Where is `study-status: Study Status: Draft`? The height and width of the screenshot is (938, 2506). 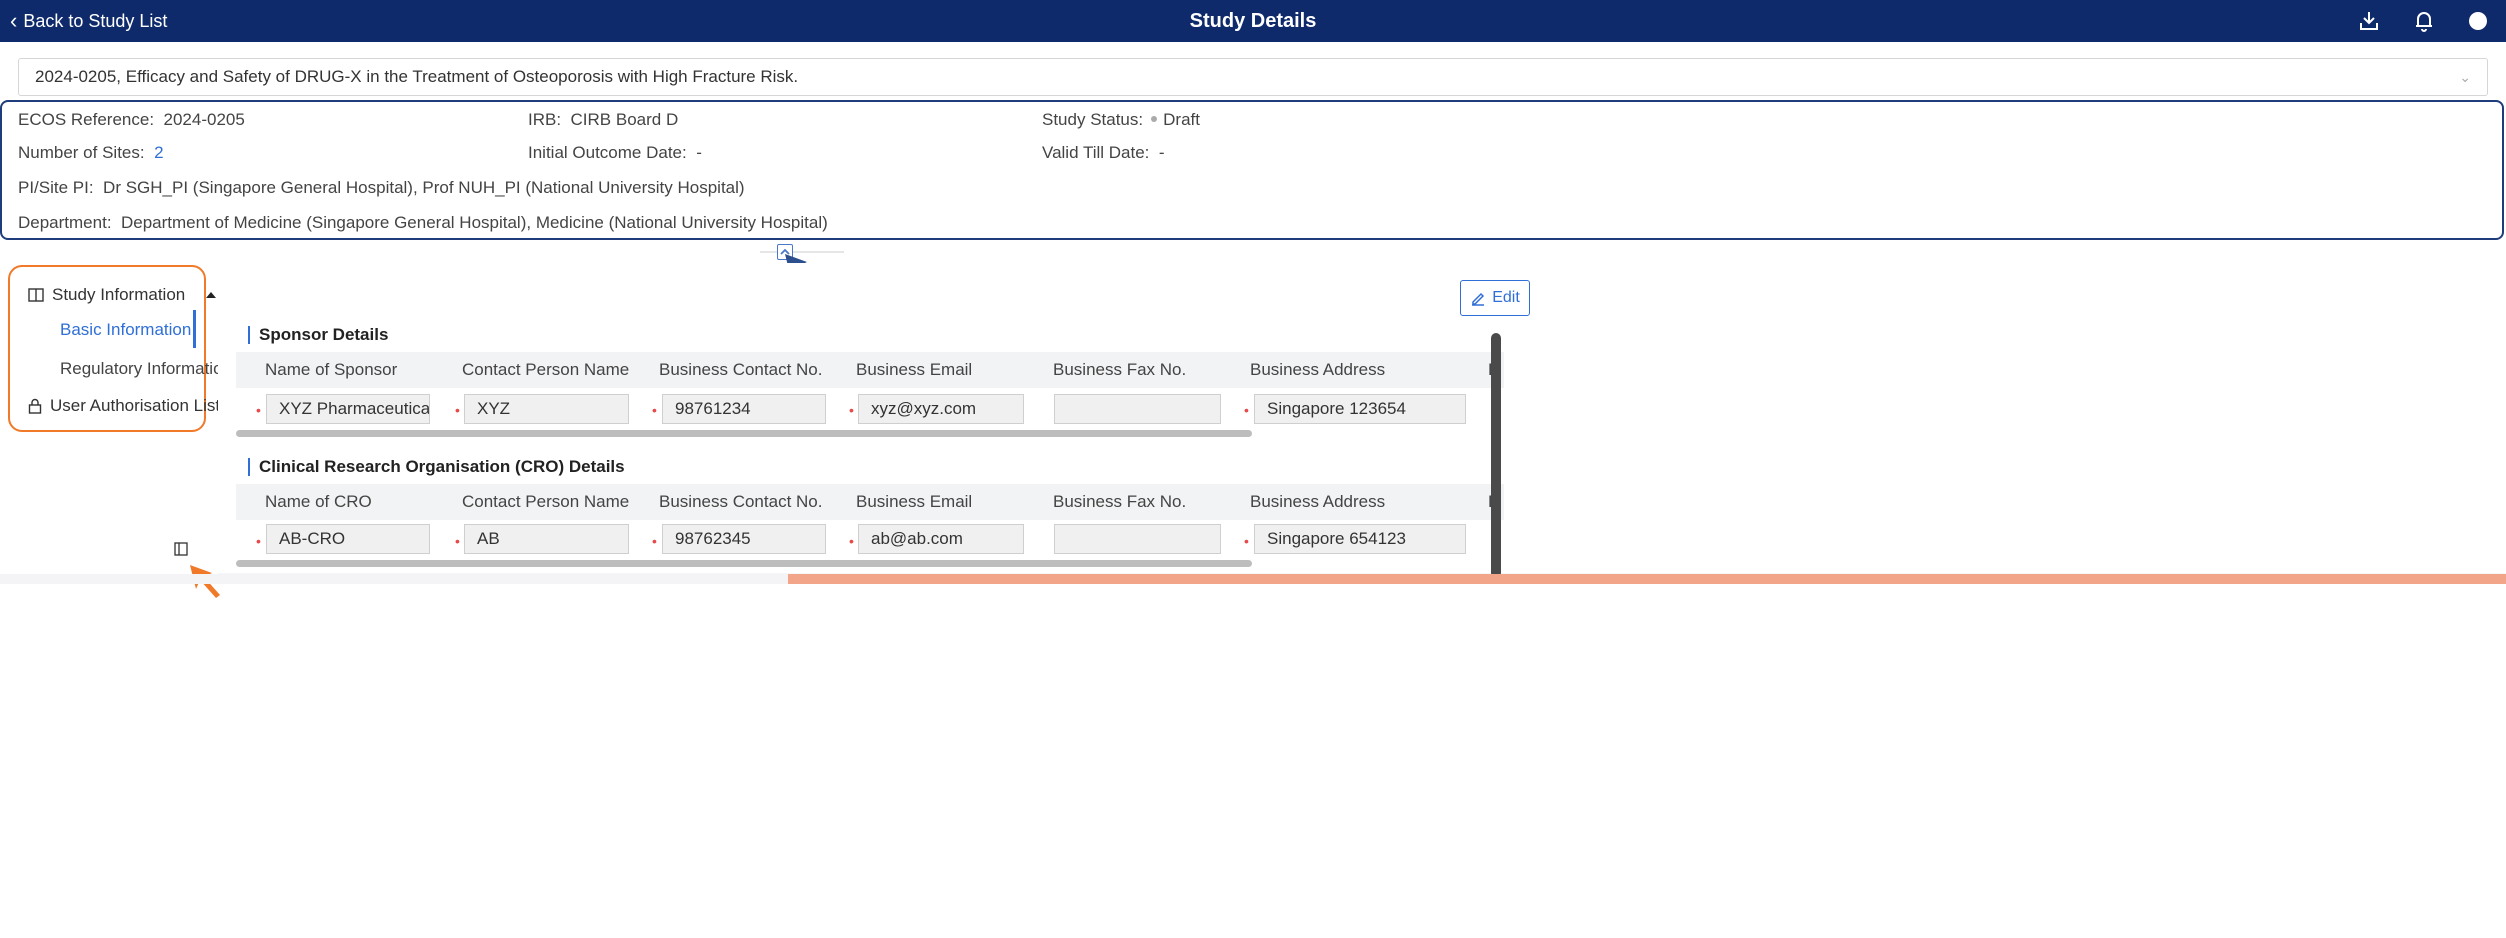
study-status: Study Status: Draft is located at coordinates (1121, 119).